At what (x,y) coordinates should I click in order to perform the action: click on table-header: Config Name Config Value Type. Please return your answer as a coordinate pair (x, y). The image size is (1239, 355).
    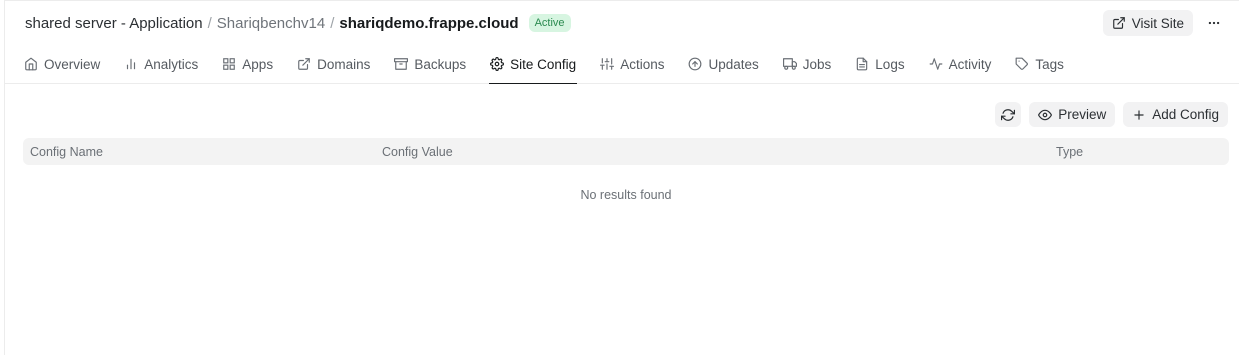
    Looking at the image, I should click on (626, 151).